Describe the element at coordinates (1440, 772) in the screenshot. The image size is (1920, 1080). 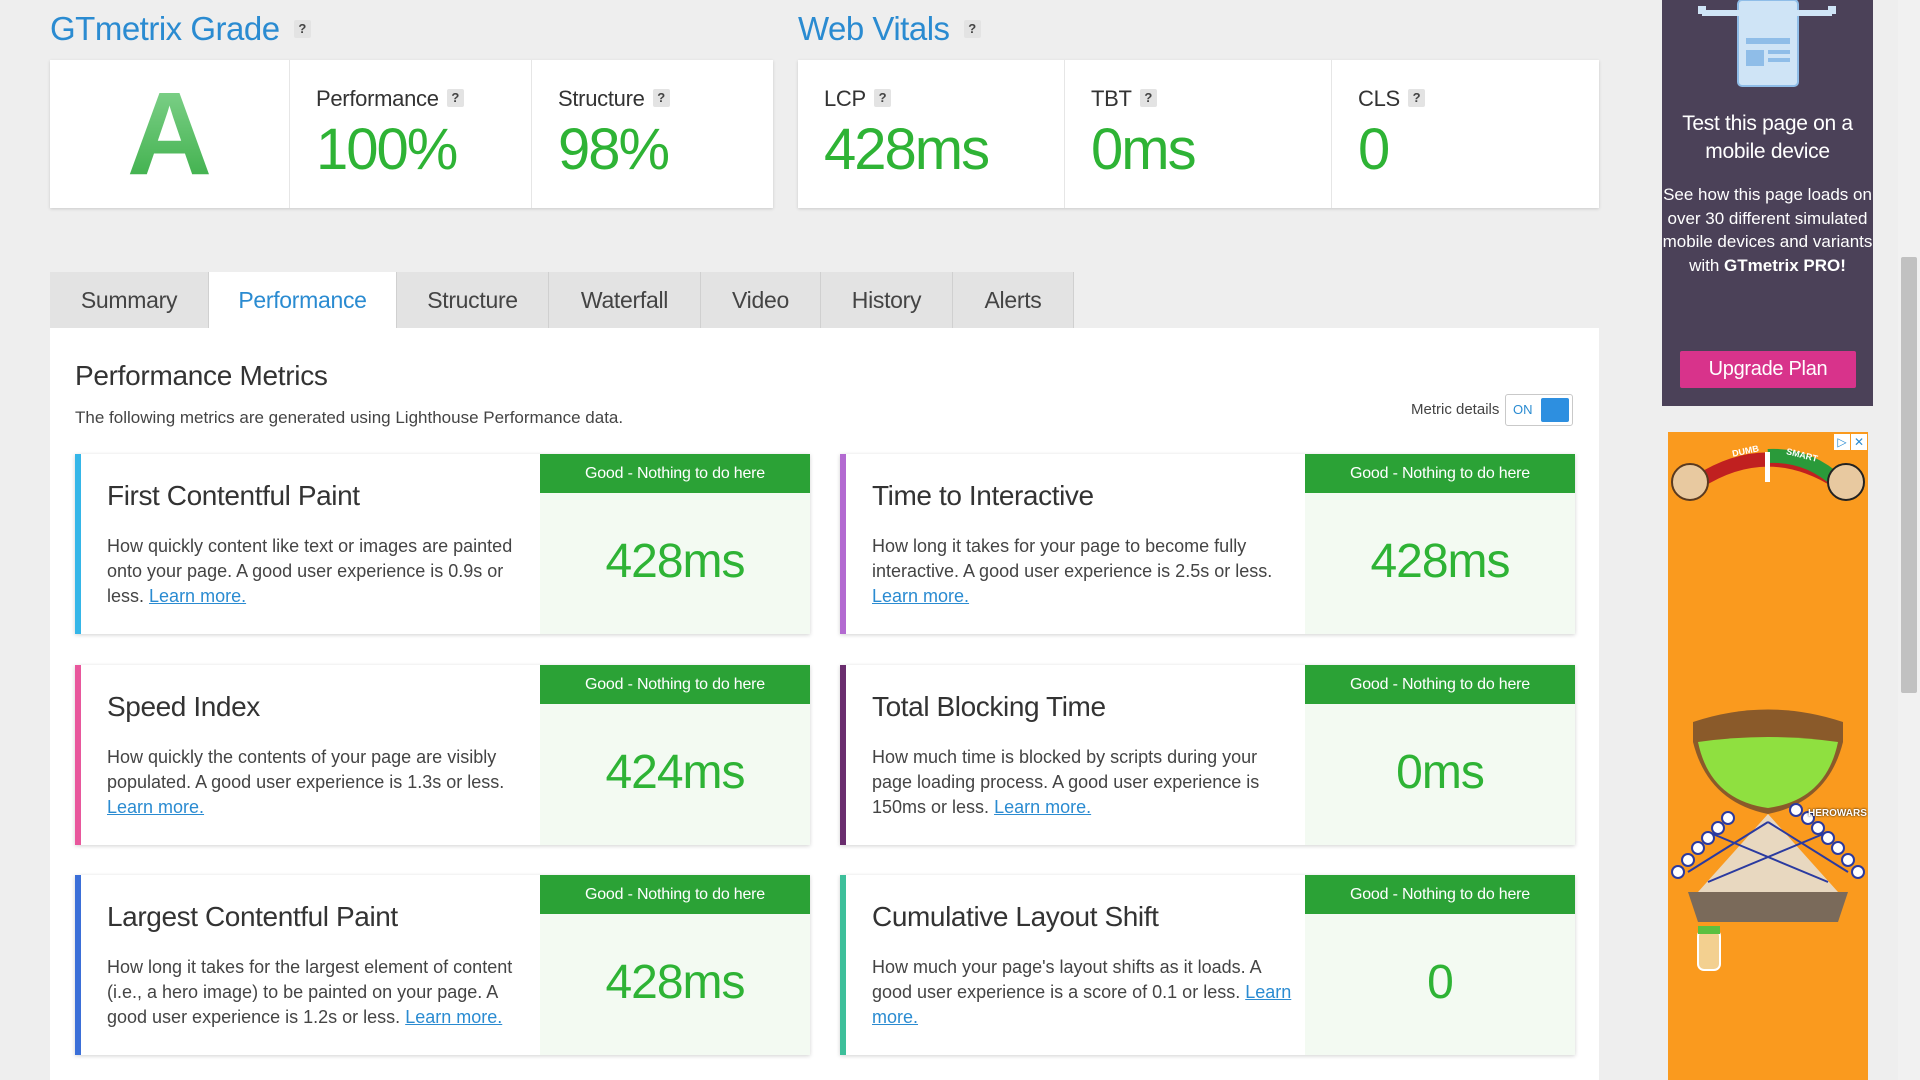
I see `metric-value: 0ms` at that location.